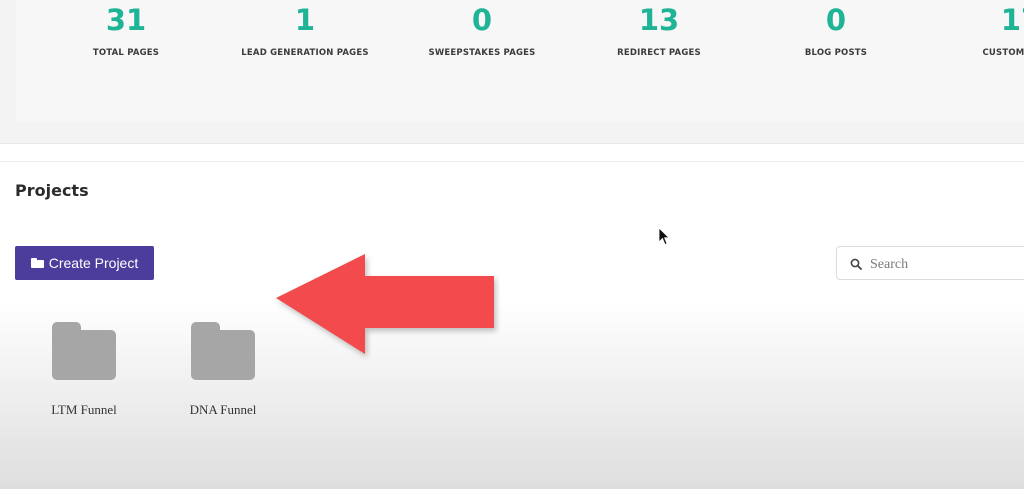 Image resolution: width=1024 pixels, height=489 pixels. Describe the element at coordinates (1012, 20) in the screenshot. I see `stat-value: 17` at that location.